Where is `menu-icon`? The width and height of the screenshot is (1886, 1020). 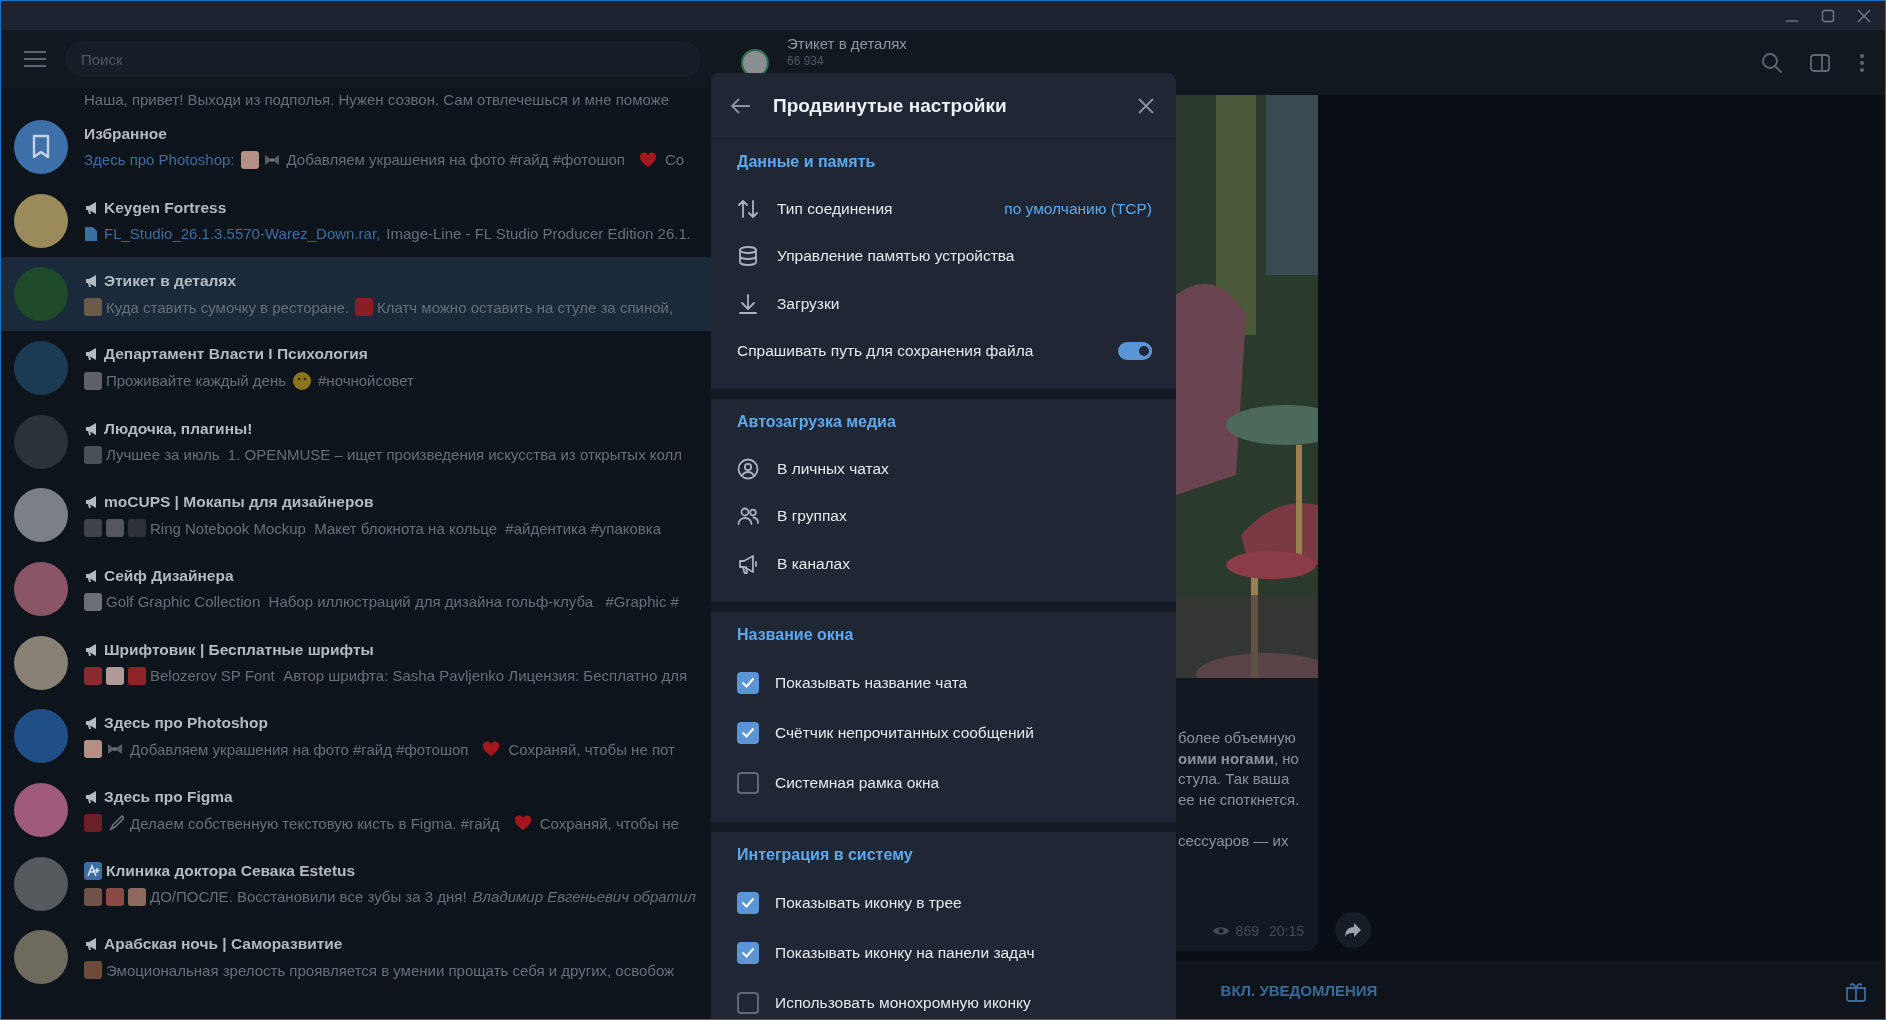
menu-icon is located at coordinates (35, 59).